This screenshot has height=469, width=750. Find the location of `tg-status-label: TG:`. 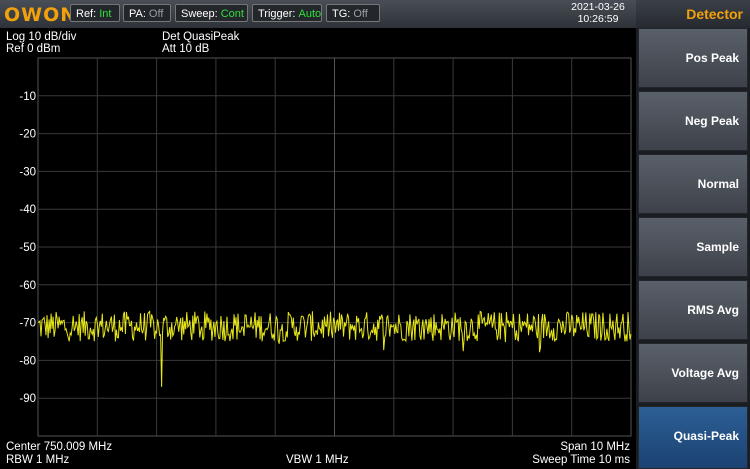

tg-status-label: TG: is located at coordinates (341, 14).